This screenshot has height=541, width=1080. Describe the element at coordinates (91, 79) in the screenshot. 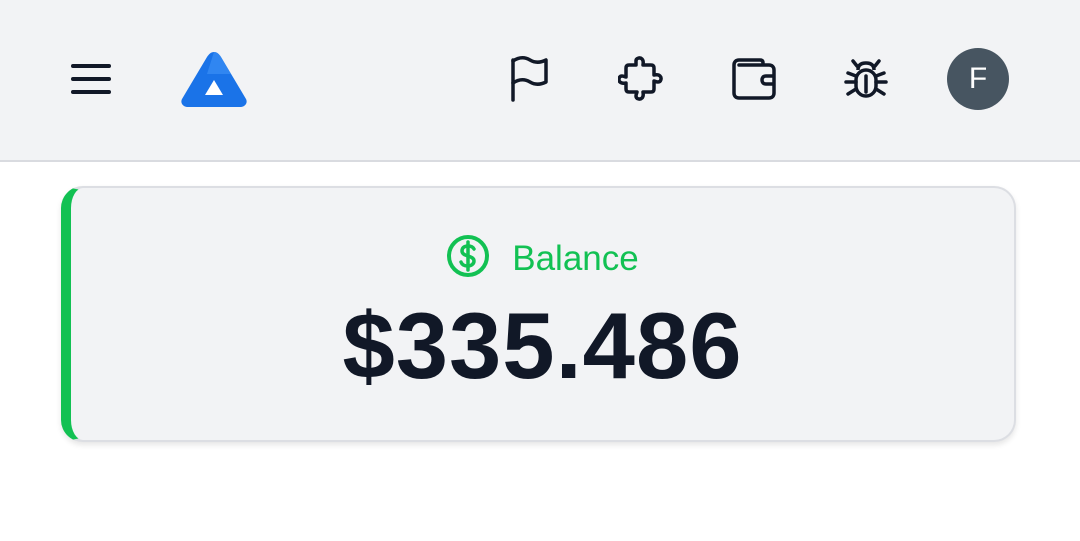

I see `hamburger-menu-icon` at that location.